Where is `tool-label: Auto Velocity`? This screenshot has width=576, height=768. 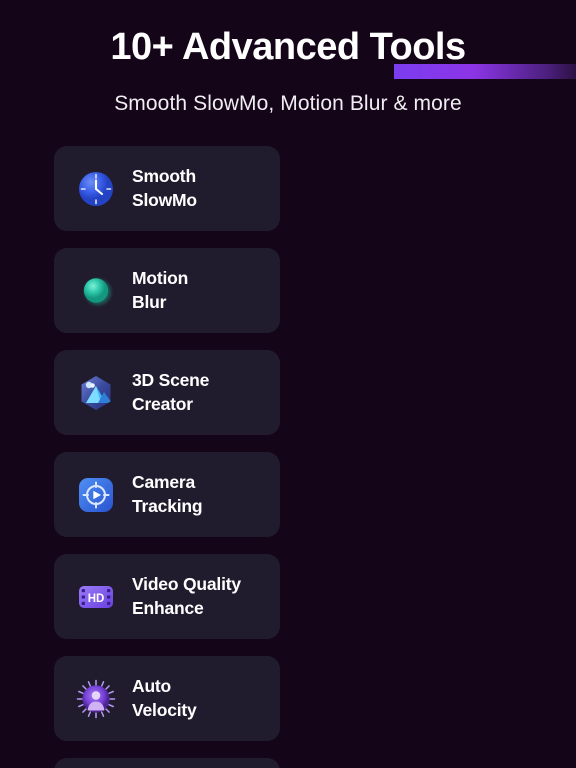 tool-label: Auto Velocity is located at coordinates (164, 698).